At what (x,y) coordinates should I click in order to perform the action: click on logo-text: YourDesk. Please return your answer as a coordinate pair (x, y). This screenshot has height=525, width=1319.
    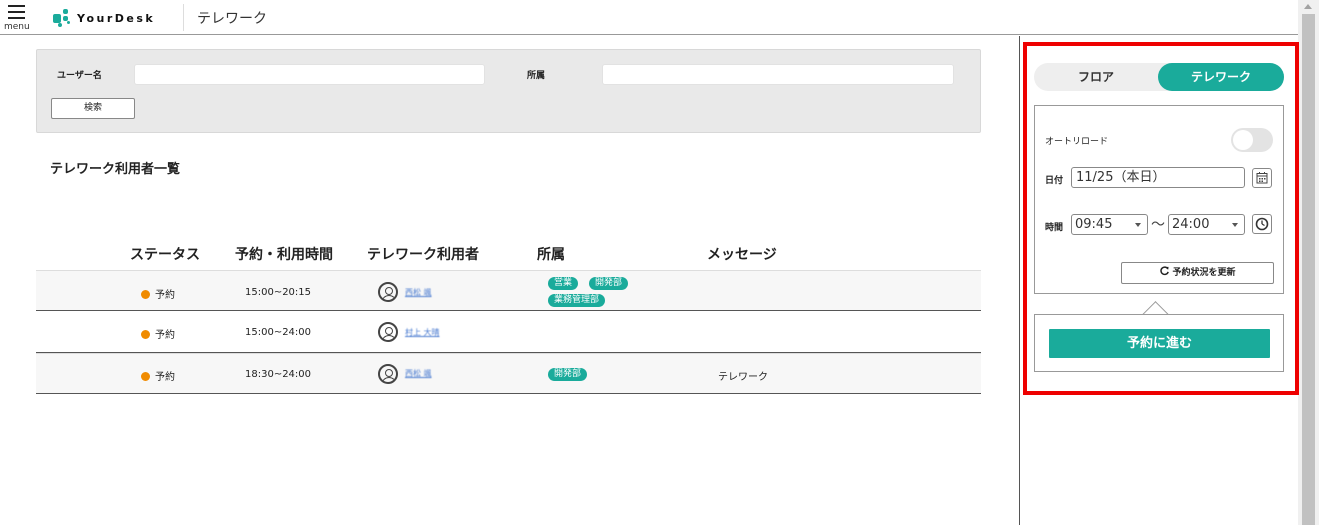
    Looking at the image, I should click on (116, 18).